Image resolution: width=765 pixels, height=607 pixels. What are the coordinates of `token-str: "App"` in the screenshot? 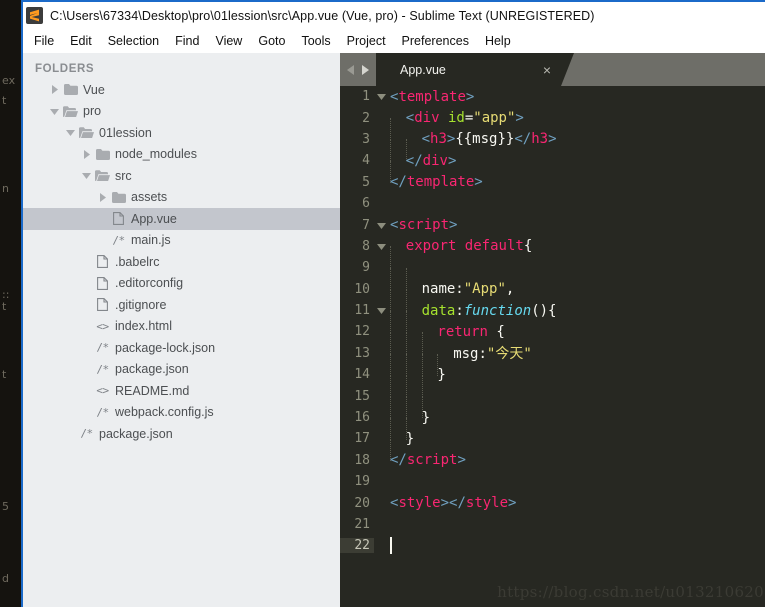 It's located at (484, 289).